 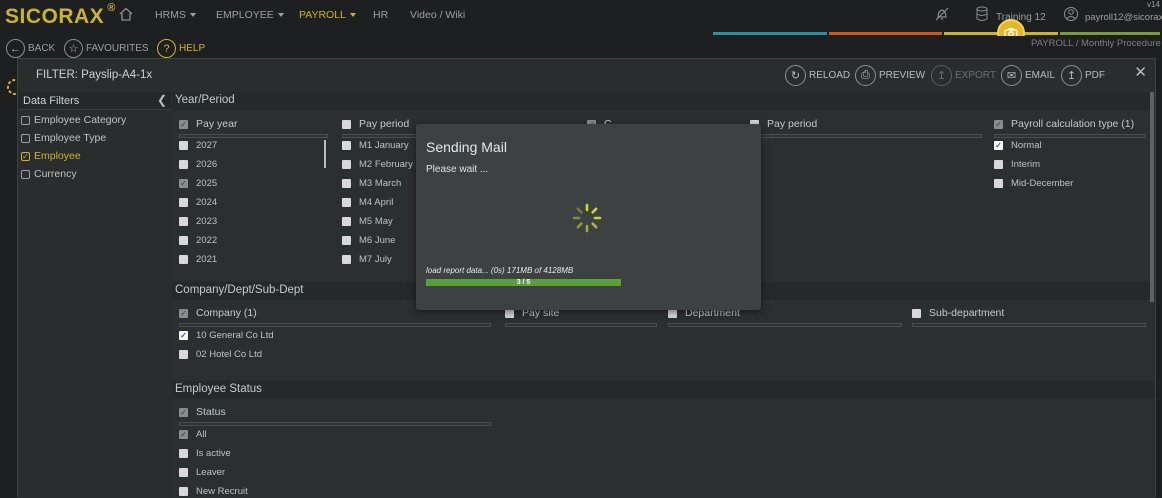 I want to click on filter-employee-type: Employee Type, so click(x=63, y=138).